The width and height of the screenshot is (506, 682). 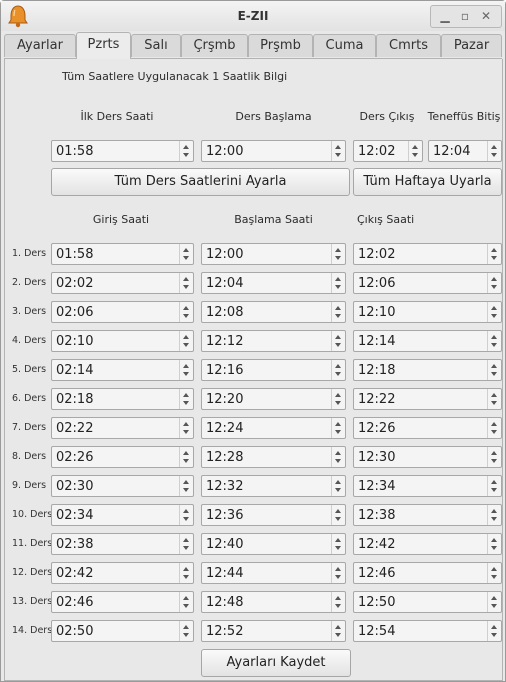 I want to click on baslama-time-spinner: 12:12, so click(x=273, y=341).